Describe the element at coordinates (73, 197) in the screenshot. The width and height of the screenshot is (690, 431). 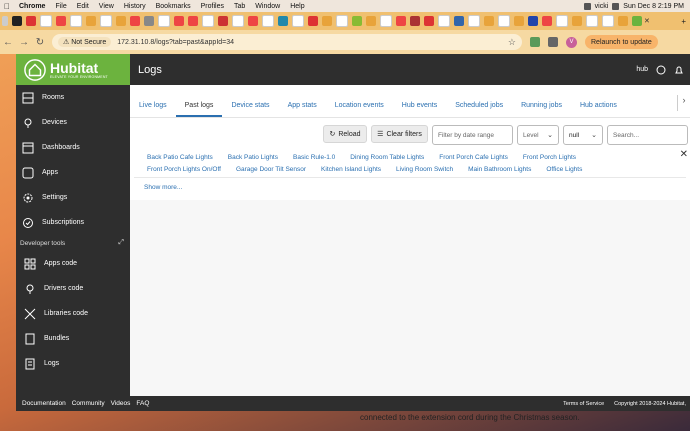
I see `sidebar-item-settings: Settings` at that location.